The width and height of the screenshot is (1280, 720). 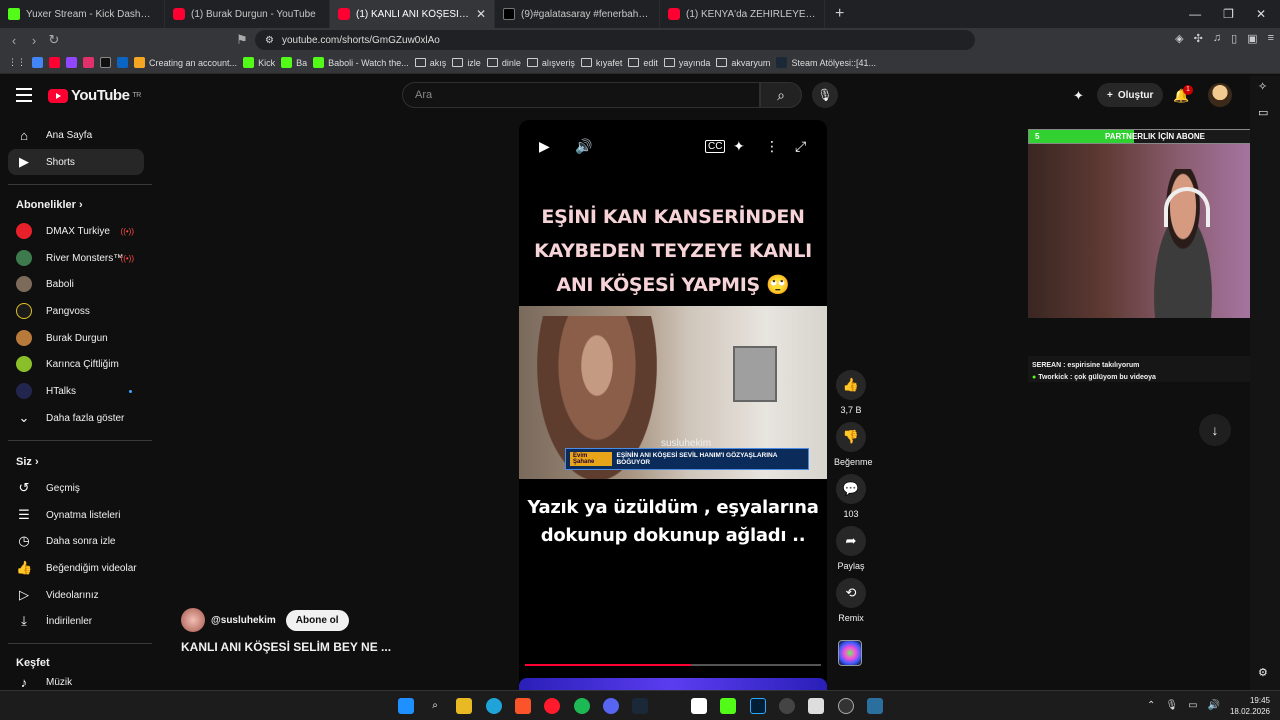 I want to click on captions-icon: CC, so click(x=715, y=146).